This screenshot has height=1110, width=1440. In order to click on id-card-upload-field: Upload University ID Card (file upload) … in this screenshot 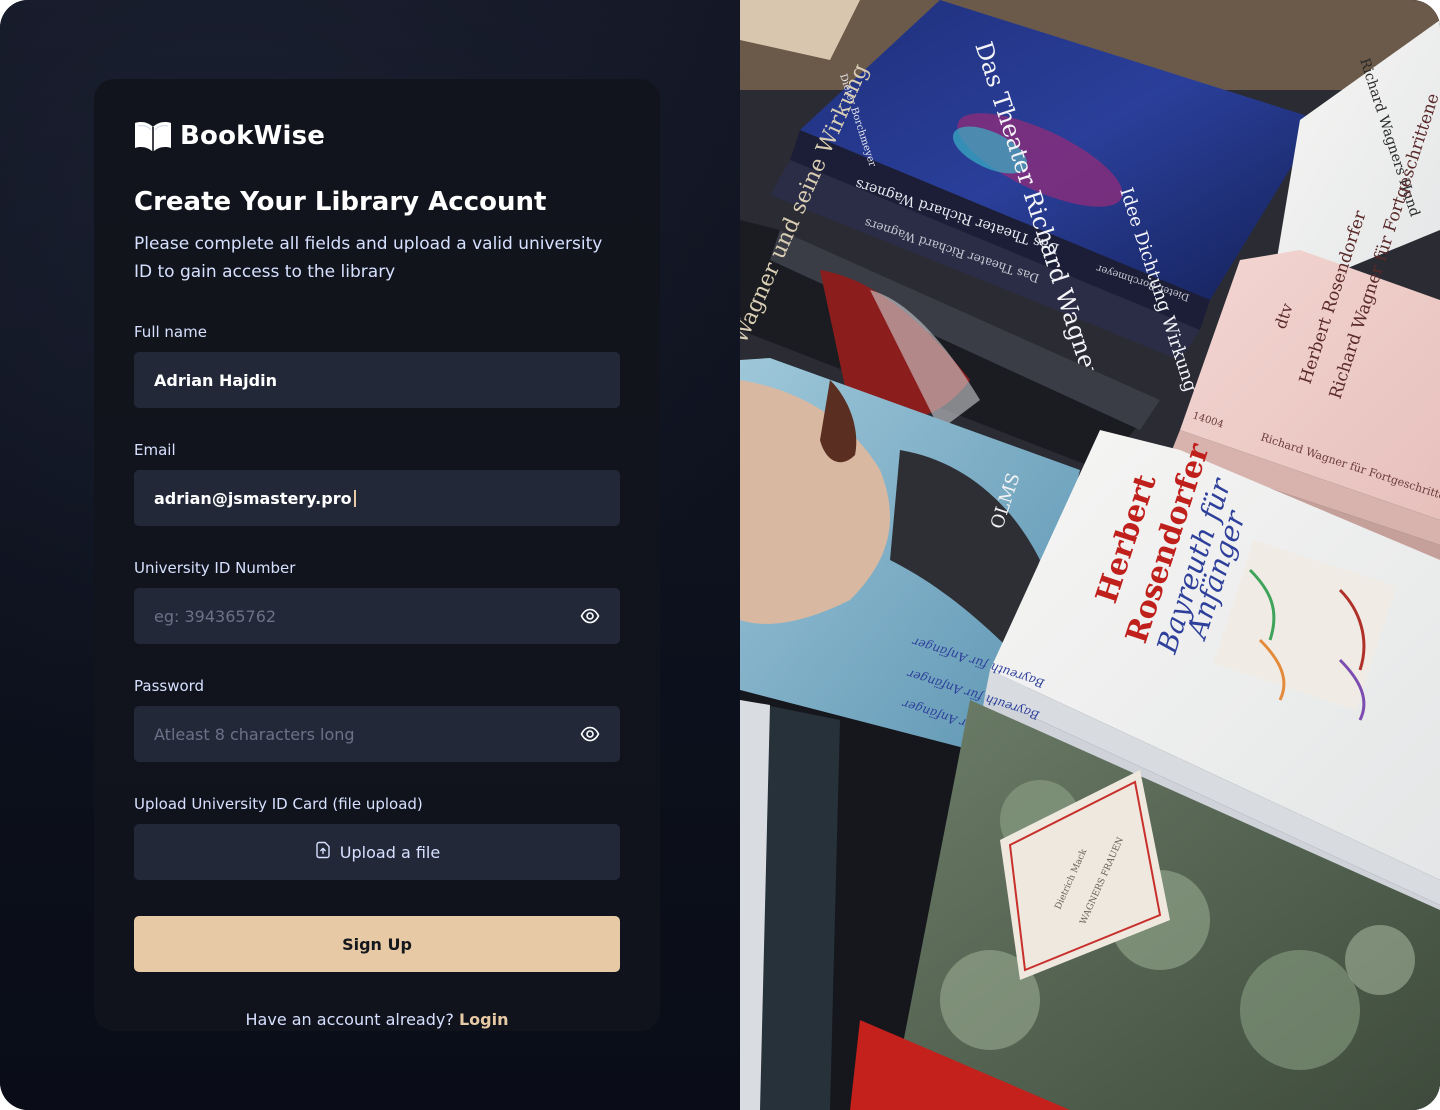, I will do `click(377, 837)`.